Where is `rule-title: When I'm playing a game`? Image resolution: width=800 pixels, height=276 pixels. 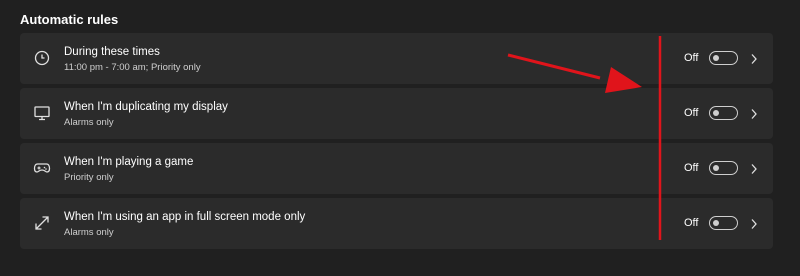
rule-title: When I'm playing a game is located at coordinates (129, 162).